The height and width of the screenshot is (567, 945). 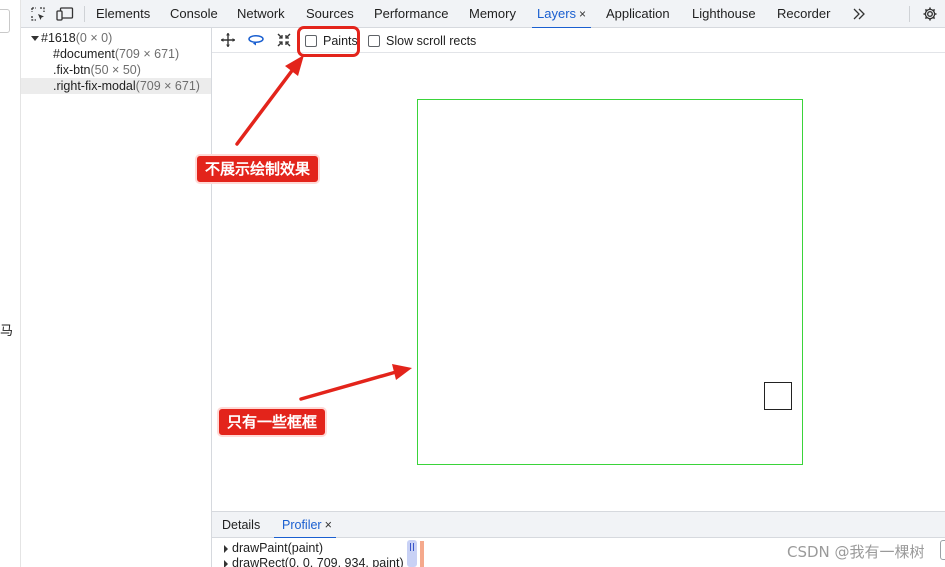 I want to click on page-input-fragment, so click(x=5, y=21).